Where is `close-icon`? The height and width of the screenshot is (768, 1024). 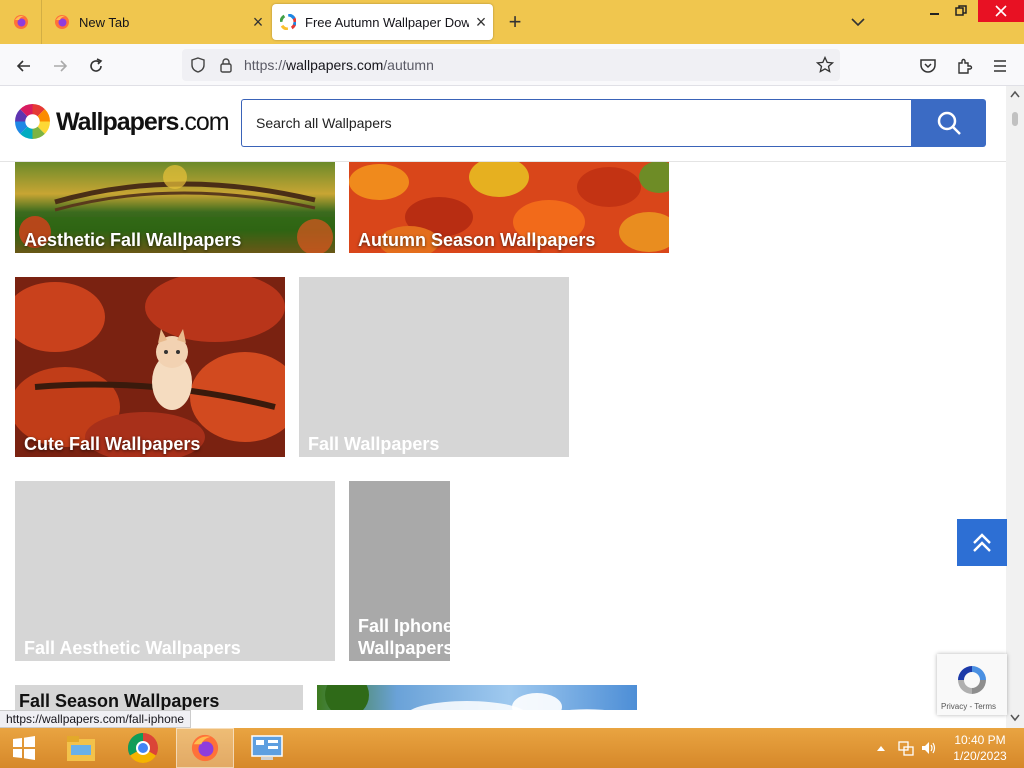 close-icon is located at coordinates (1001, 11).